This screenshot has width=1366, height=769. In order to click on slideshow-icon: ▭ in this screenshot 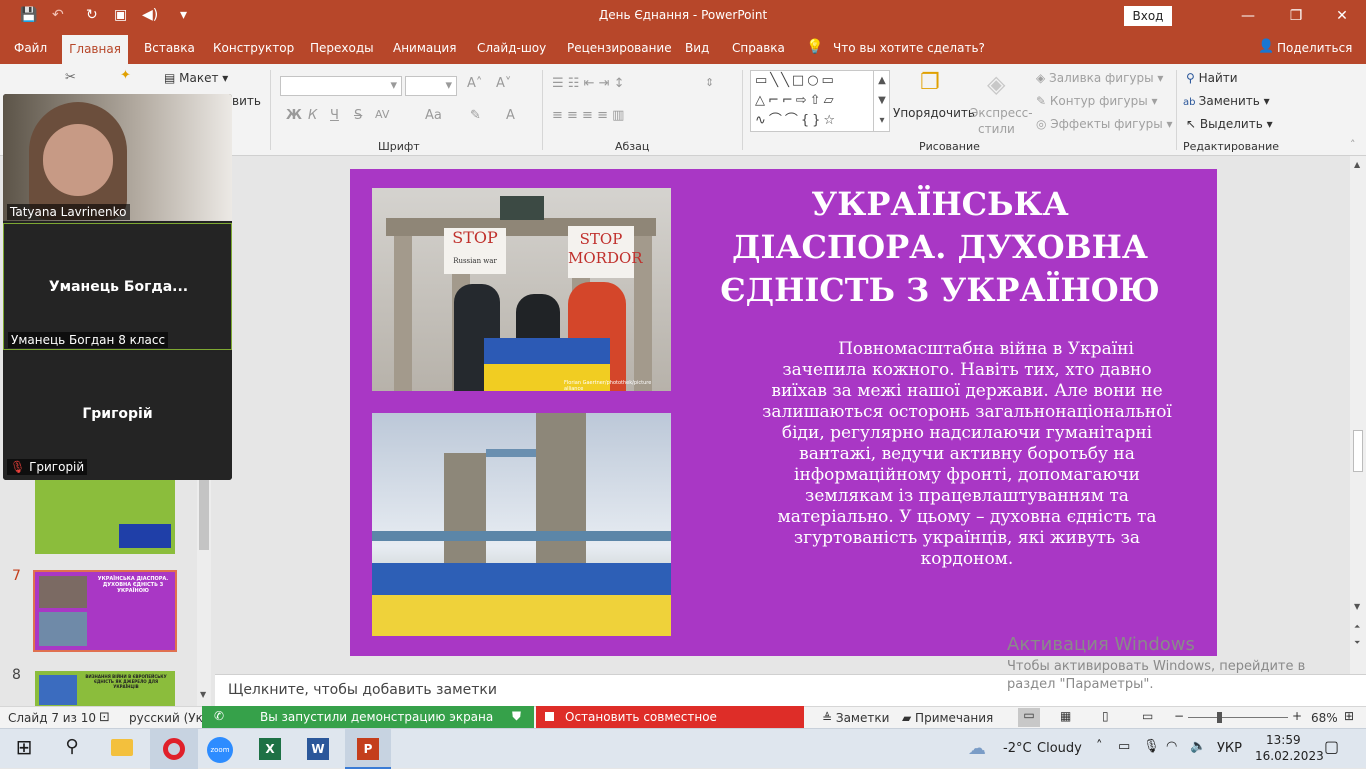, I will do `click(1147, 716)`.